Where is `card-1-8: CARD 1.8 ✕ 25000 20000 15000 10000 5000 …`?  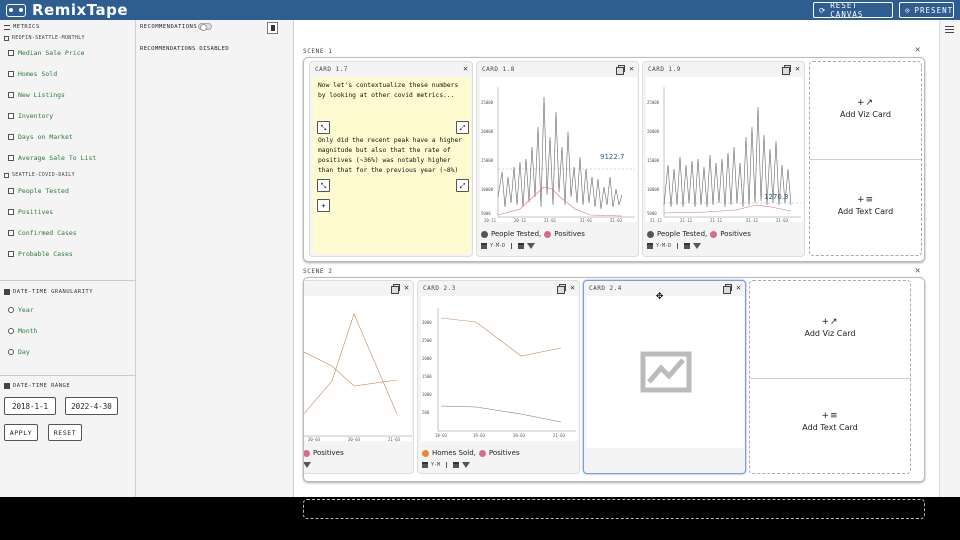
card-1-8: CARD 1.8 ✕ 25000 20000 15000 10000 5000 … is located at coordinates (557, 159).